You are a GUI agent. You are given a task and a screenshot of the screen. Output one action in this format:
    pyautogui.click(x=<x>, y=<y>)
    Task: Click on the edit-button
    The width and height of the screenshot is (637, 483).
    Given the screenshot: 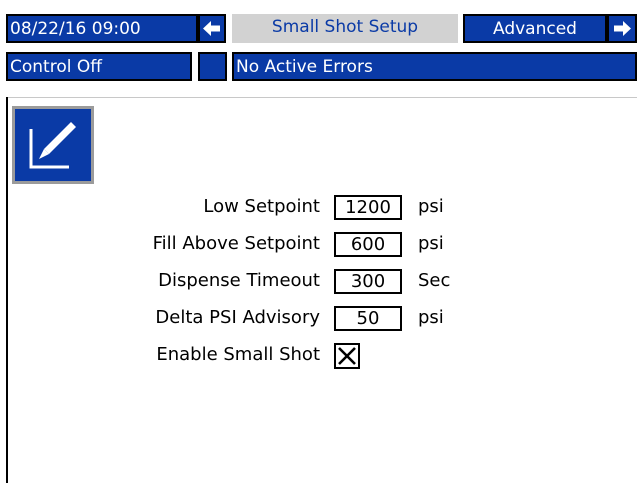 What is the action you would take?
    pyautogui.click(x=53, y=145)
    